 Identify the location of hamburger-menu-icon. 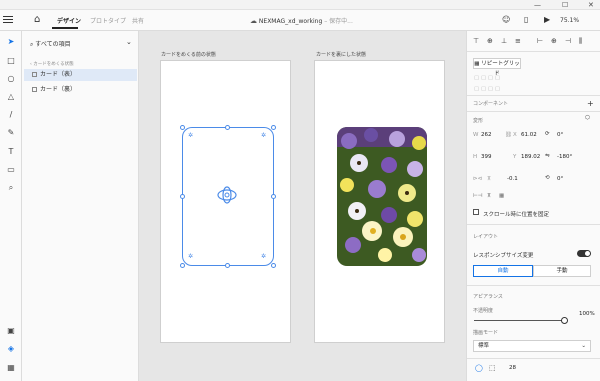
(8, 21).